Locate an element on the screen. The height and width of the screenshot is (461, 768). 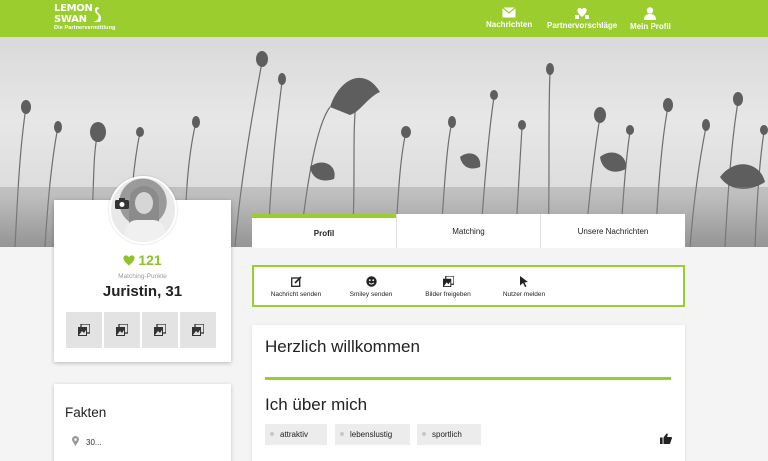
nav-my-profile: Mein Profil is located at coordinates (650, 19).